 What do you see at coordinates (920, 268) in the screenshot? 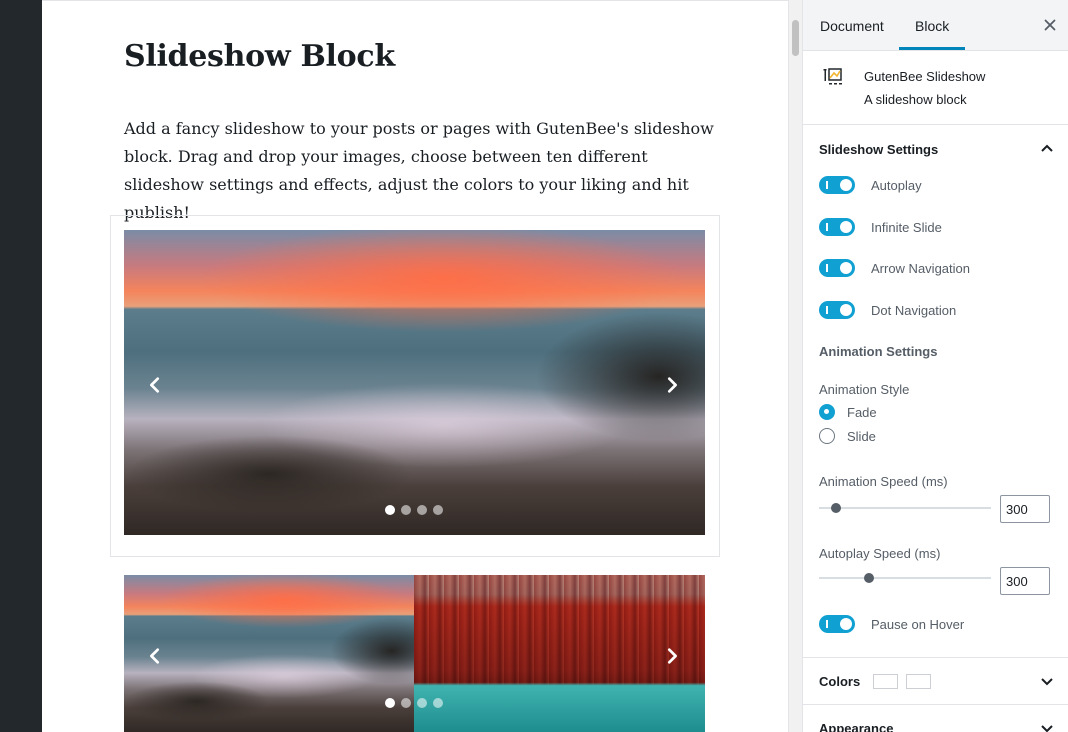
I see `toggle-label: Arrow Navigation` at bounding box center [920, 268].